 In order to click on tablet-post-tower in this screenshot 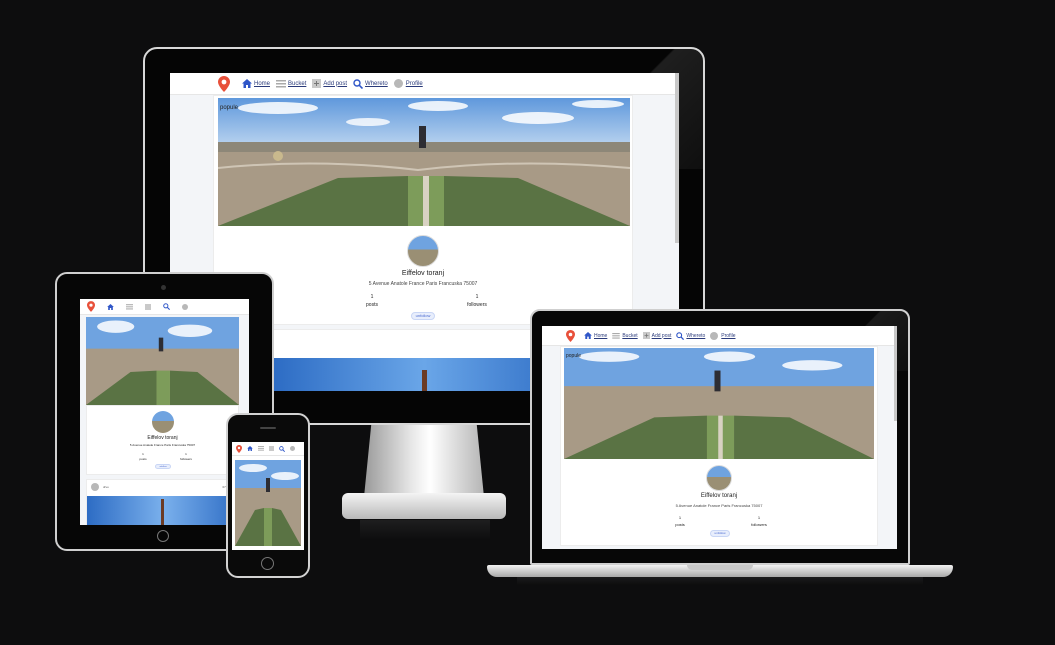, I will do `click(162, 512)`.